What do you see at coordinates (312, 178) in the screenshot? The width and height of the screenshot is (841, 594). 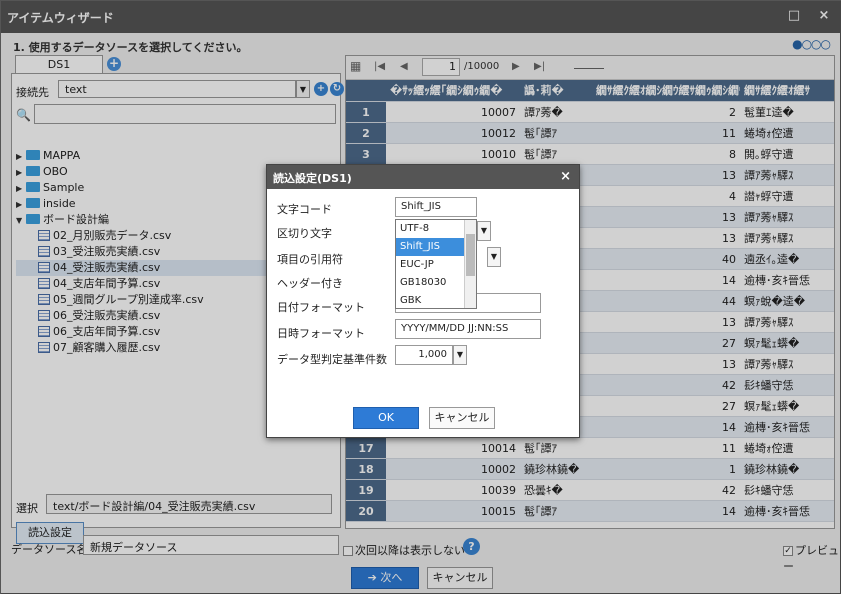 I see `dialog-title: 読込設定(DS1)` at bounding box center [312, 178].